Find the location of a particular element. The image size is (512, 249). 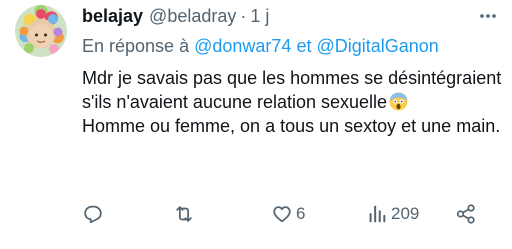

author-handle: @beladray is located at coordinates (192, 16).